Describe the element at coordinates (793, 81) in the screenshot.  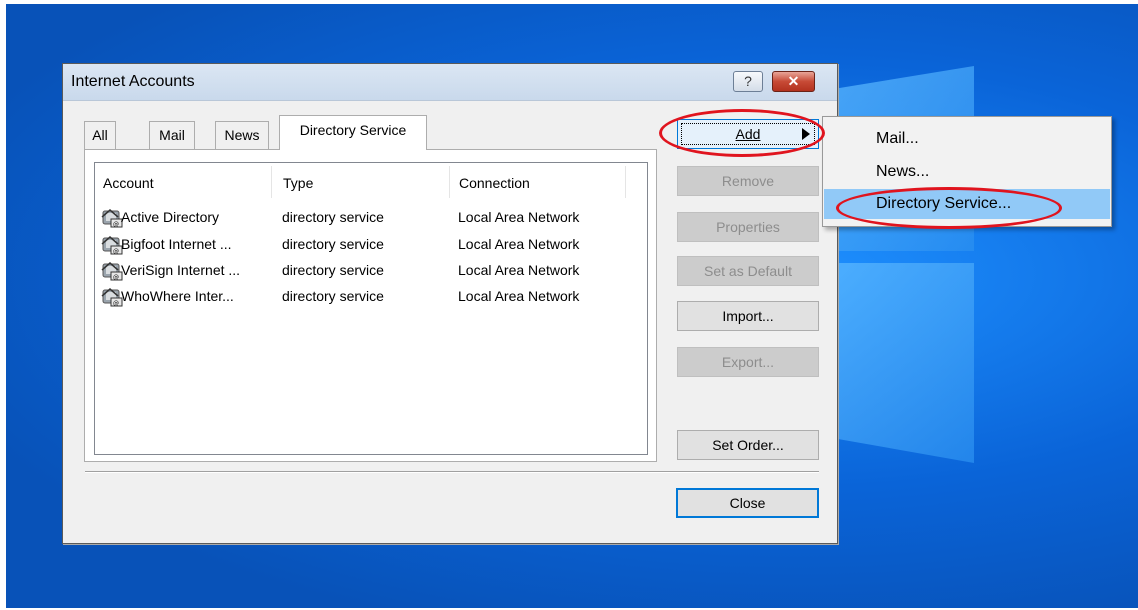
I see `close-window-button: ✕` at that location.